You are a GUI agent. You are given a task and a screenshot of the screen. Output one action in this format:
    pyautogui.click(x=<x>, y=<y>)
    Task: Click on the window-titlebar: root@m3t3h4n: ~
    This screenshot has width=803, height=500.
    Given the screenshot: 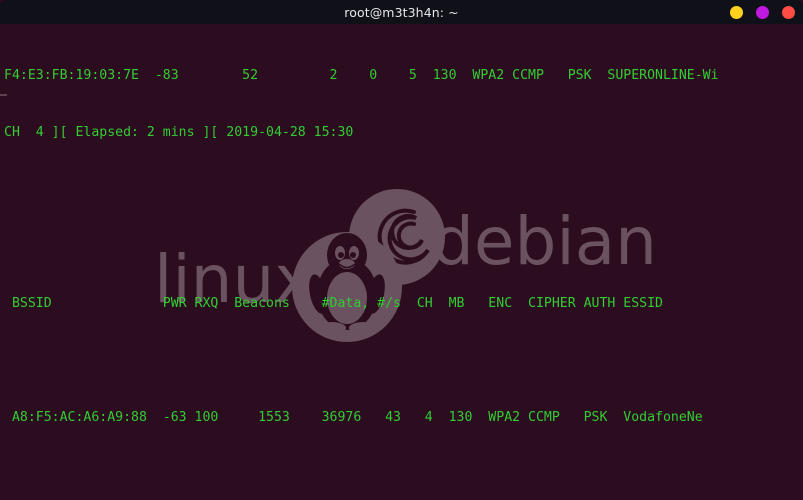 What is the action you would take?
    pyautogui.click(x=401, y=12)
    